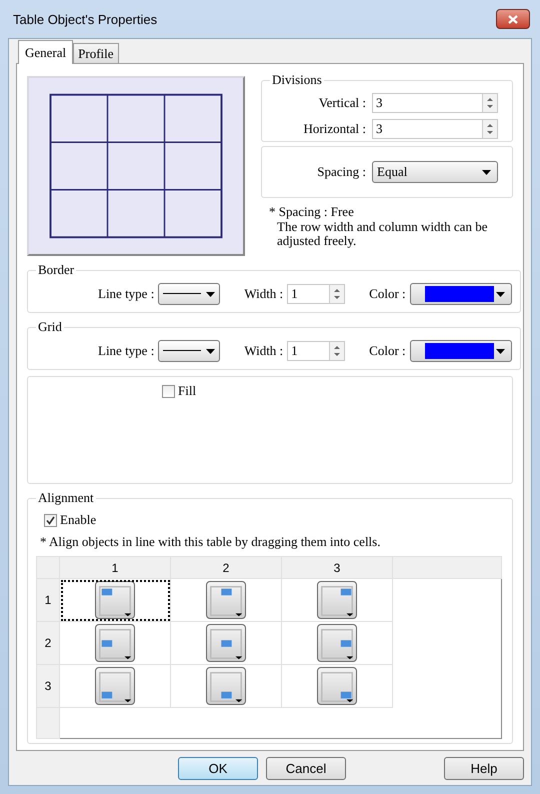  I want to click on spacing-label: Spacing :, so click(341, 172).